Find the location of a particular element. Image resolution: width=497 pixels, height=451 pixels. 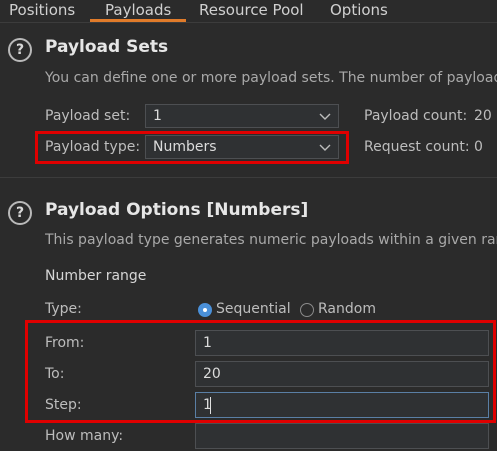

number-range-label: Number range is located at coordinates (96, 276).